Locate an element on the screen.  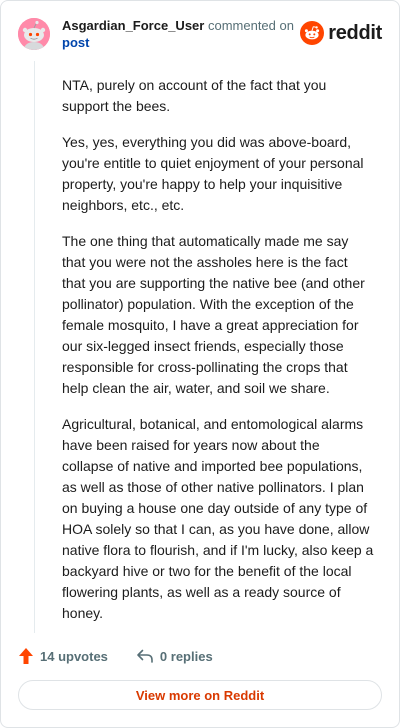
upvote-arrow-icon is located at coordinates (26, 656).